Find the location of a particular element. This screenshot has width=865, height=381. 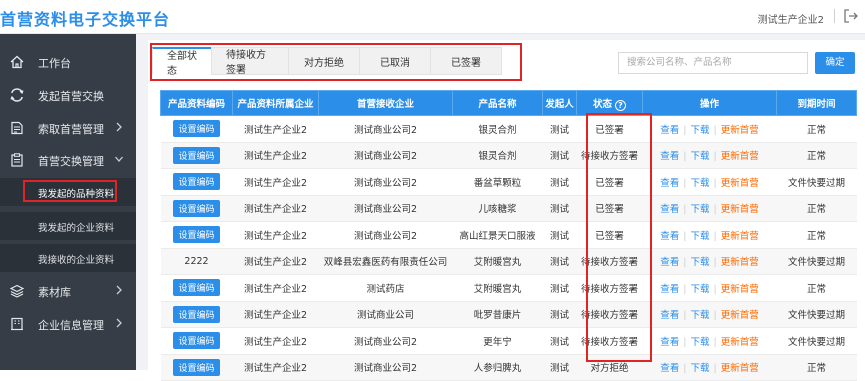

current-user: 测试生产企业2 is located at coordinates (791, 18).